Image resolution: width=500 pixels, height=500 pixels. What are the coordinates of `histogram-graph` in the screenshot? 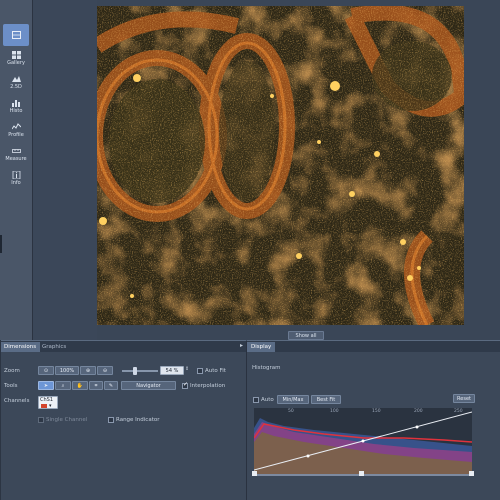 It's located at (363, 442).